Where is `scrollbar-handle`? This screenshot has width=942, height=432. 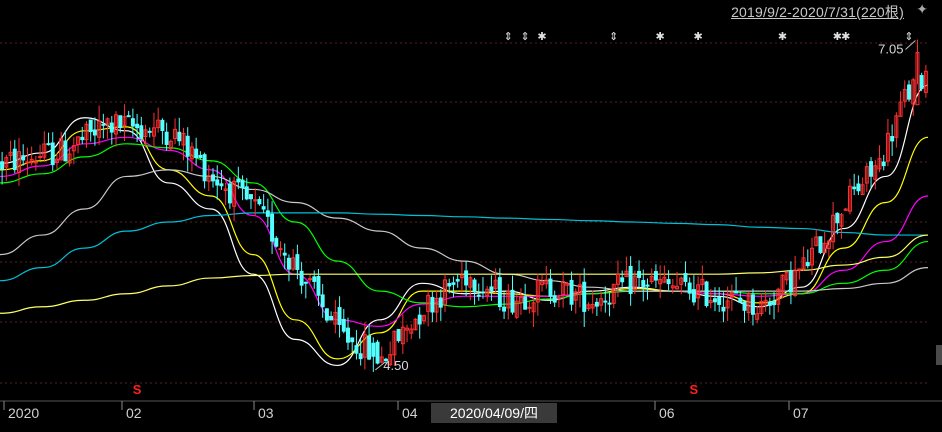
scrollbar-handle is located at coordinates (939, 355).